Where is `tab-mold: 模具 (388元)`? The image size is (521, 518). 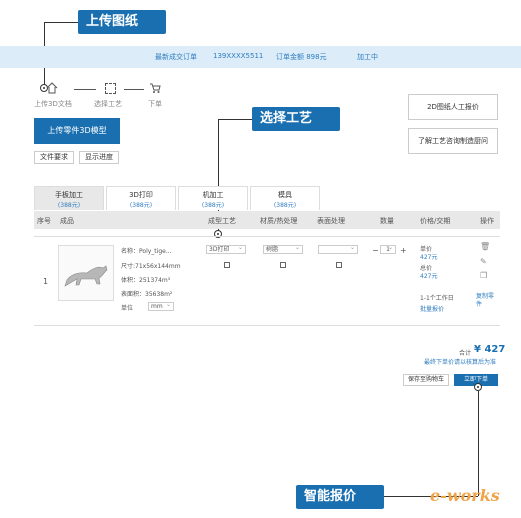 tab-mold: 模具 (388元) is located at coordinates (285, 198).